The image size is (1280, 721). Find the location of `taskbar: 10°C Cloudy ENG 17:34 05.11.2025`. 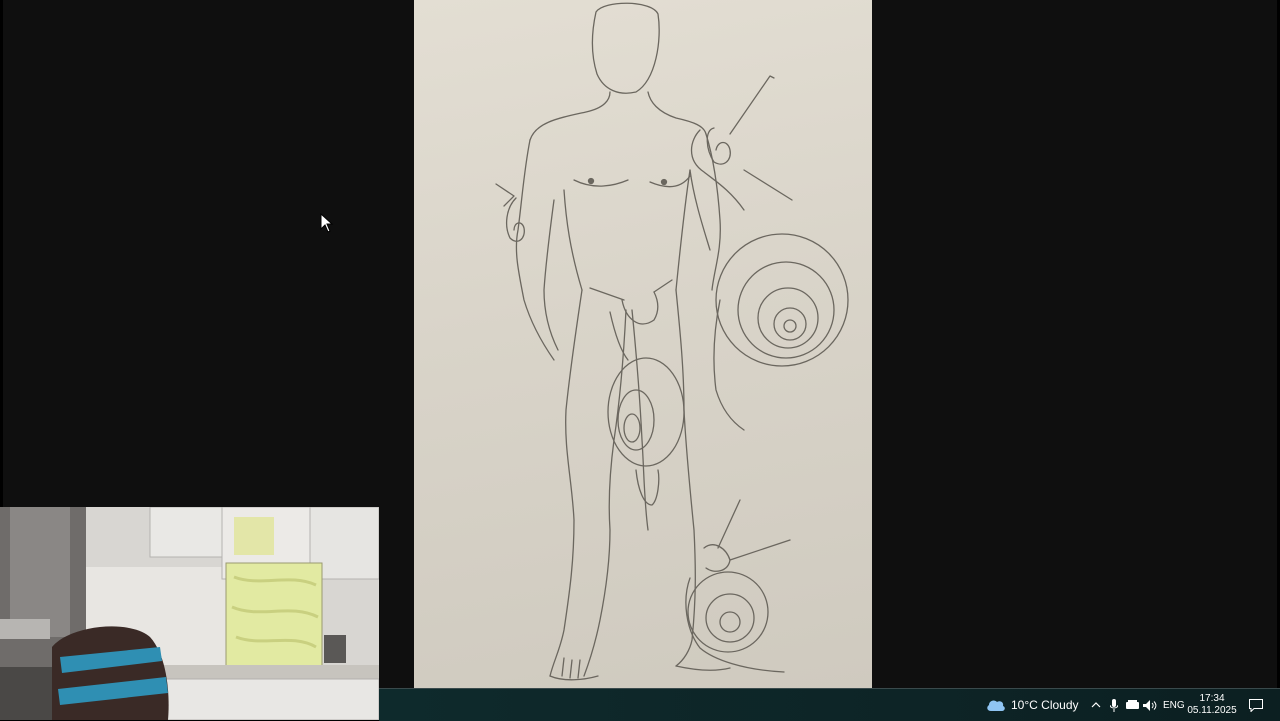

taskbar: 10°C Cloudy ENG 17:34 05.11.2025 is located at coordinates (829, 704).